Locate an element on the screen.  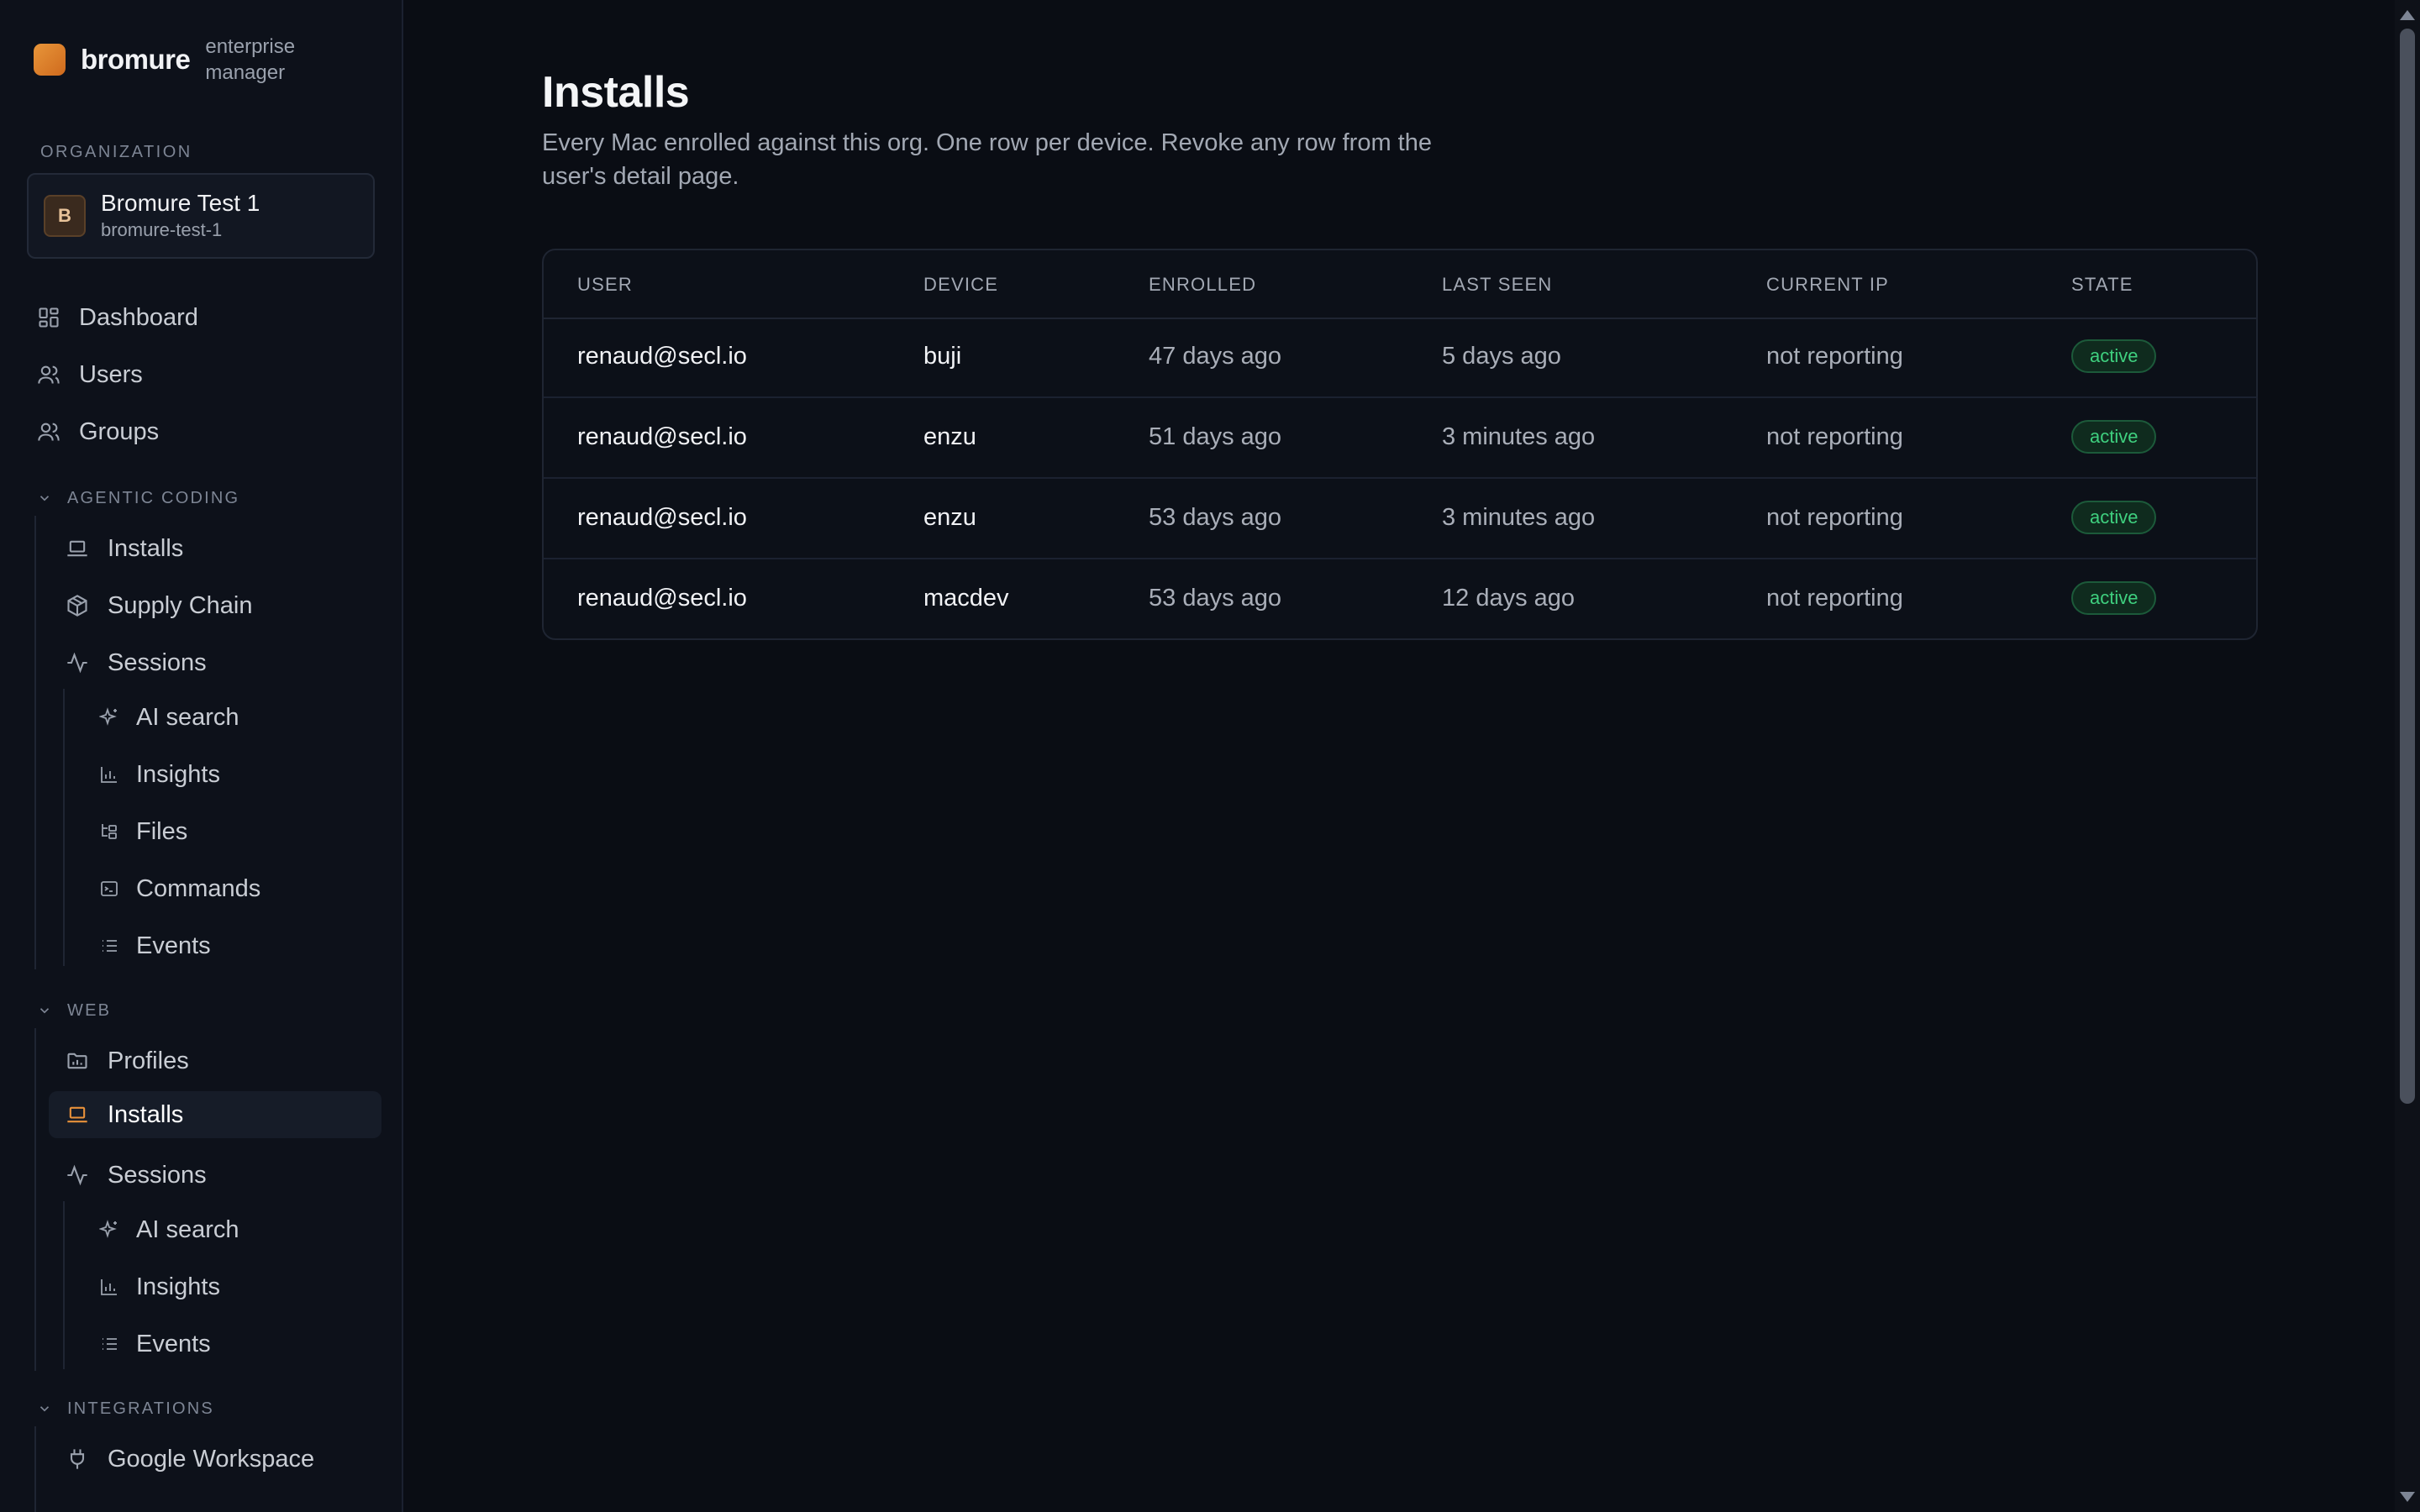
sidebar-item-supply-chain: Supply Chain is located at coordinates (224, 605).